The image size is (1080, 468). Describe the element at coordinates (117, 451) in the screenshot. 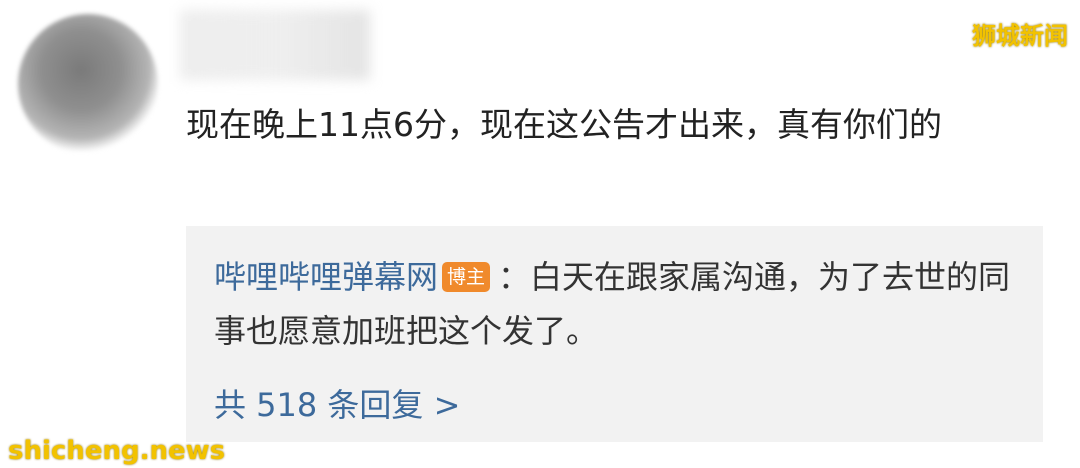

I see `watermark-url: shicheng.news` at that location.